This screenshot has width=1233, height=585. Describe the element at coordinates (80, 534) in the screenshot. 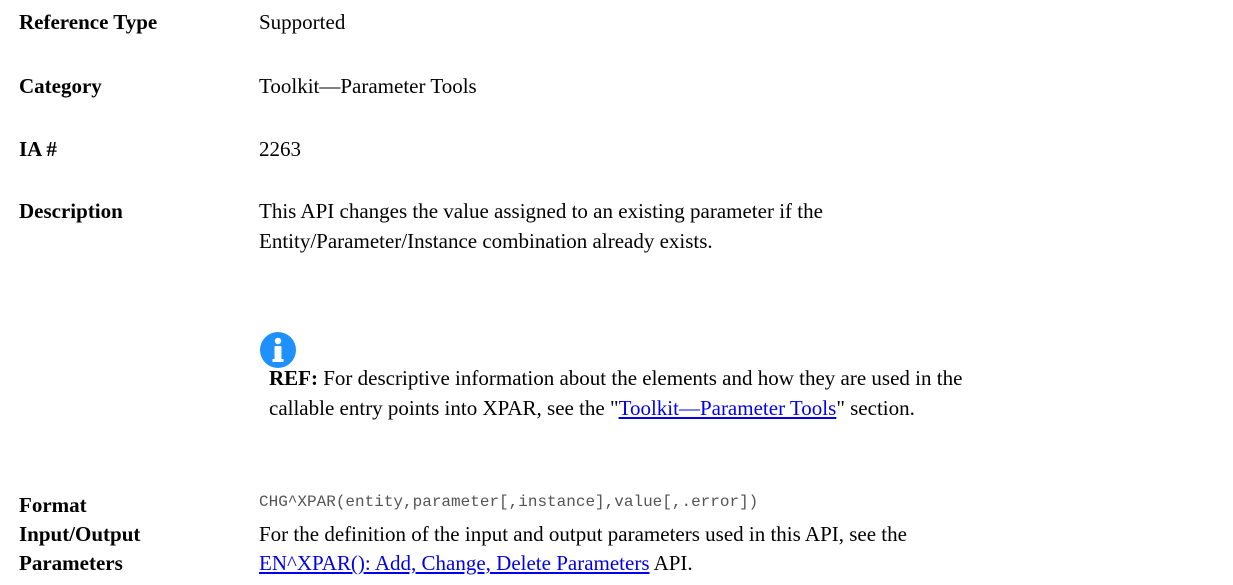

I see `io-label-line1: Input/Output` at that location.